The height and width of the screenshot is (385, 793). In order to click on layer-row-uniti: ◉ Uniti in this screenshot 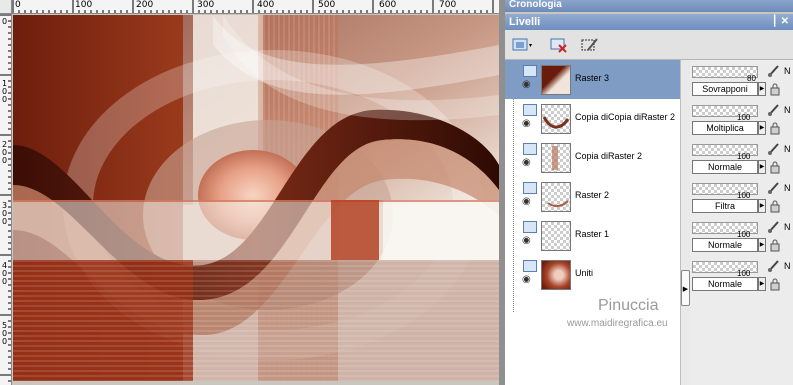, I will do `click(592, 274)`.